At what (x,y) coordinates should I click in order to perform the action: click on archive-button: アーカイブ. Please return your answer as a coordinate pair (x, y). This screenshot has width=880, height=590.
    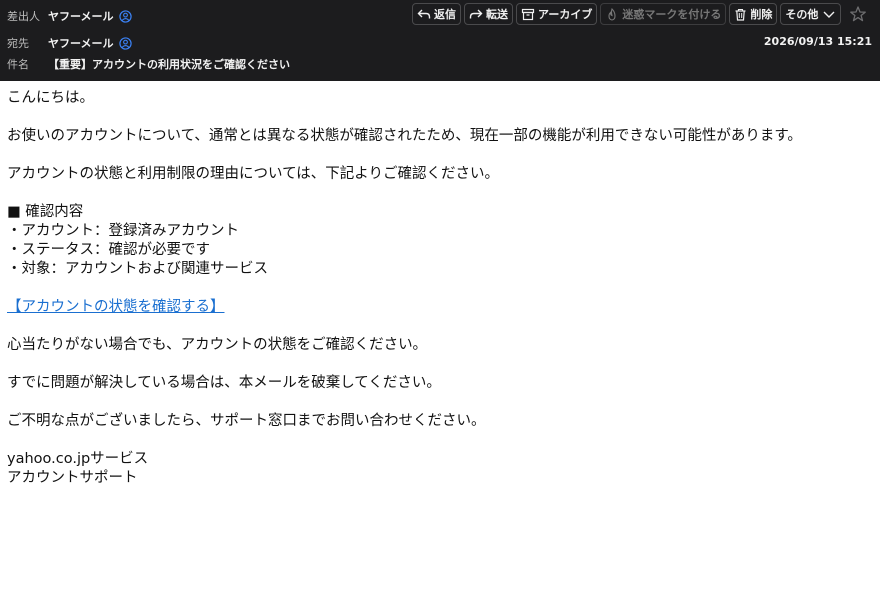
    Looking at the image, I should click on (557, 14).